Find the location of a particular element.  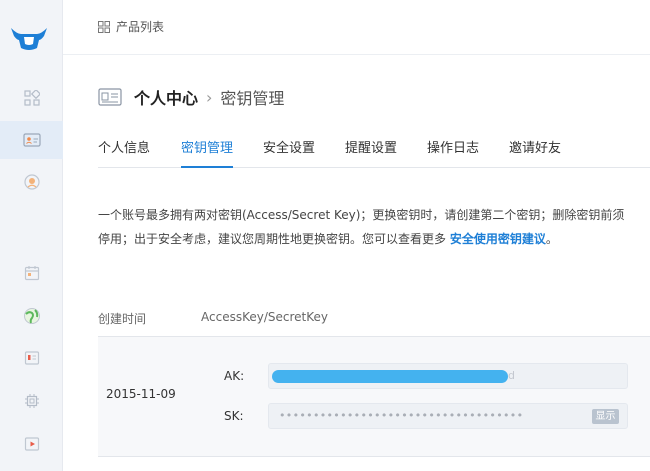

tab-bar: 个人信息 密钥管理 安全设置 提醒设置 操作日志 邀请好友 is located at coordinates (374, 149).